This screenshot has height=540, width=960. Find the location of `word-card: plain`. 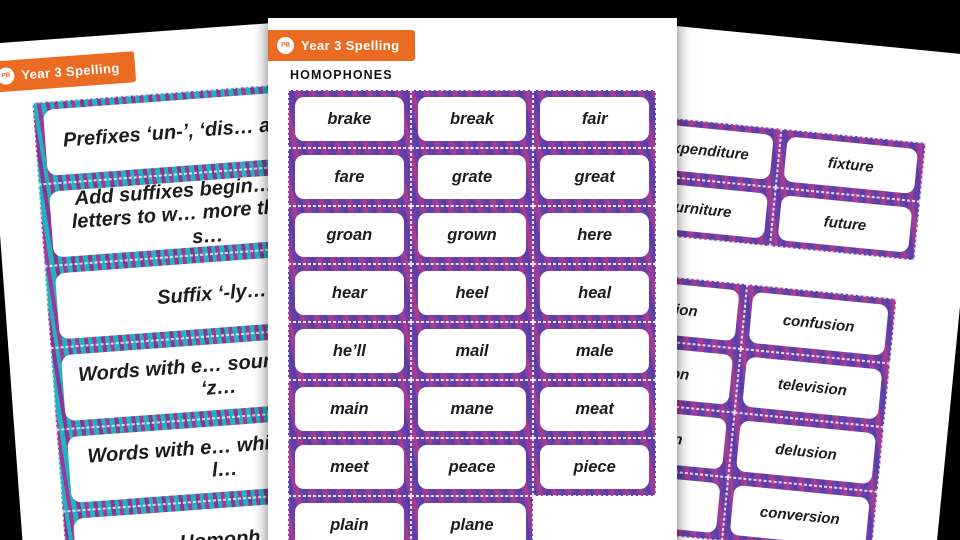

word-card: plain is located at coordinates (349, 521).